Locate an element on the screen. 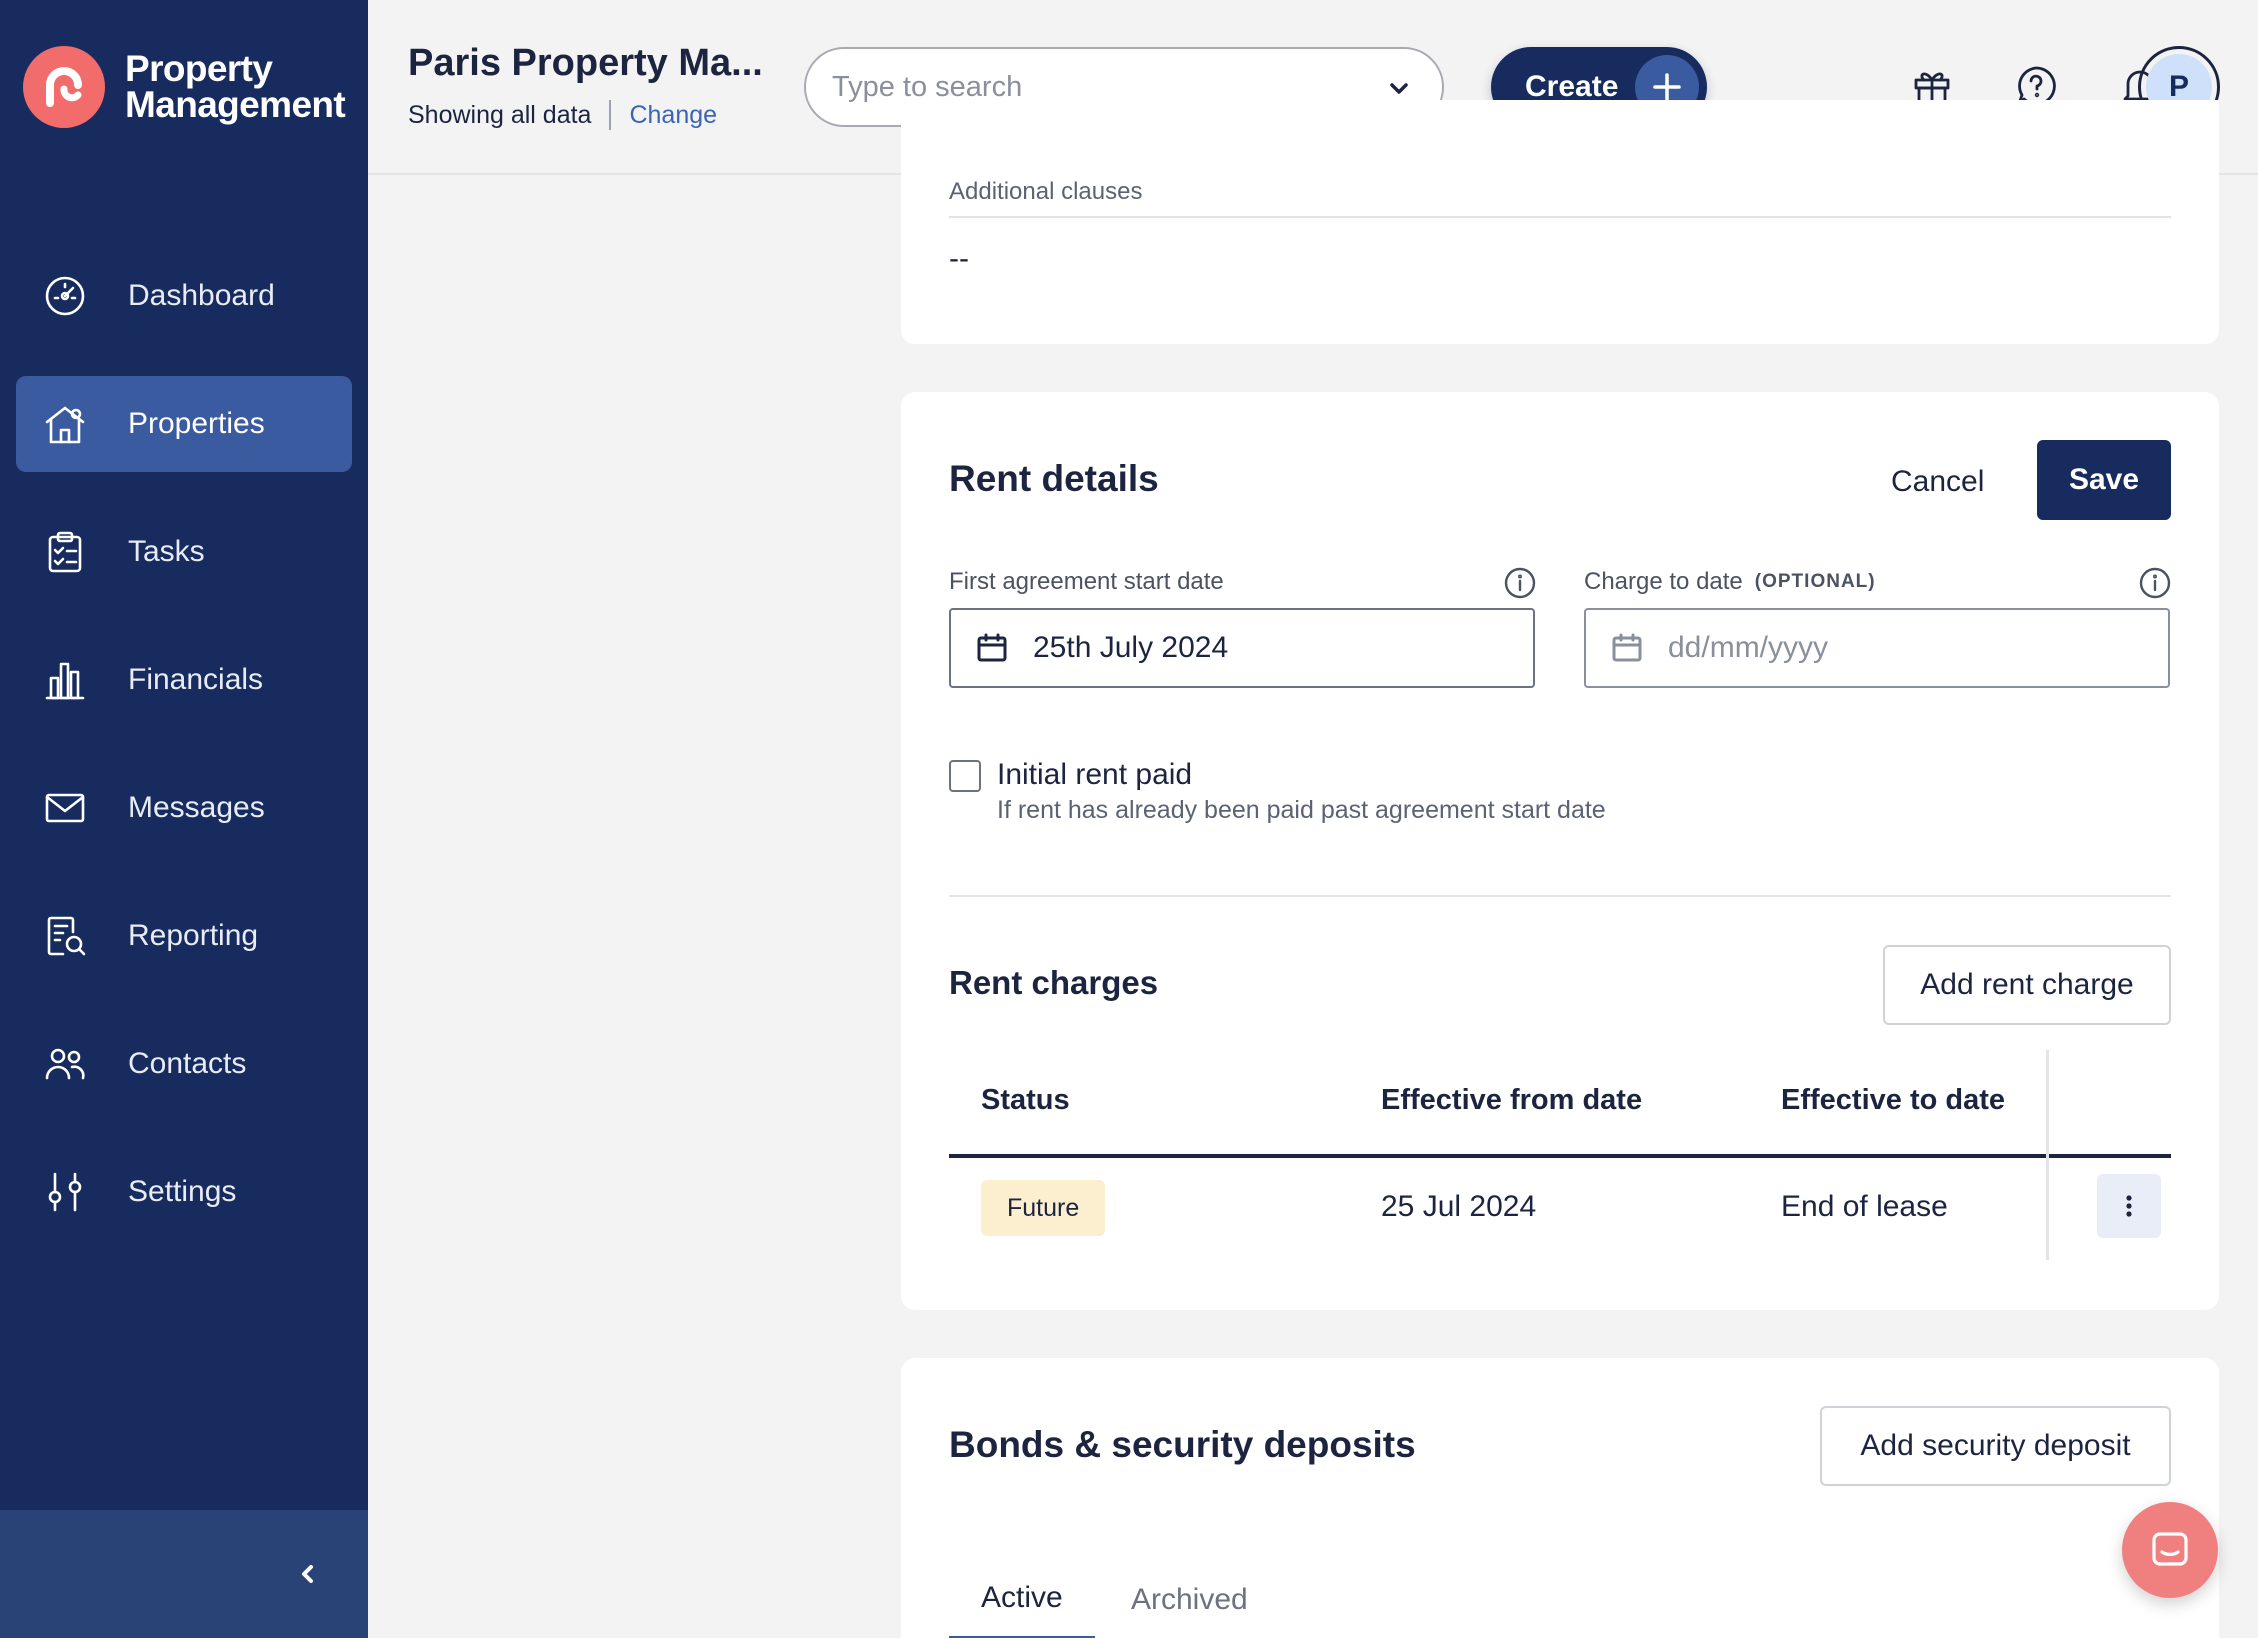  report-search-icon is located at coordinates (65, 936).